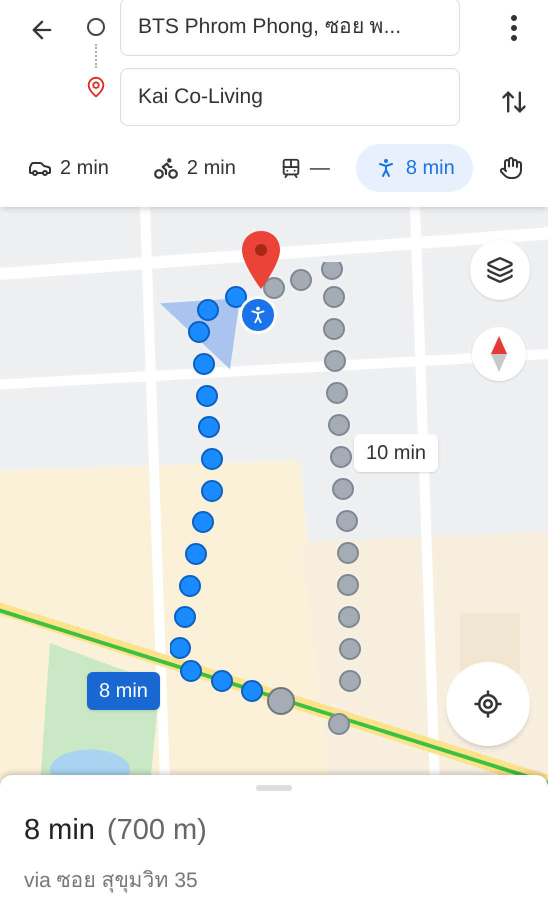  What do you see at coordinates (274, 788) in the screenshot?
I see `drag-handle` at bounding box center [274, 788].